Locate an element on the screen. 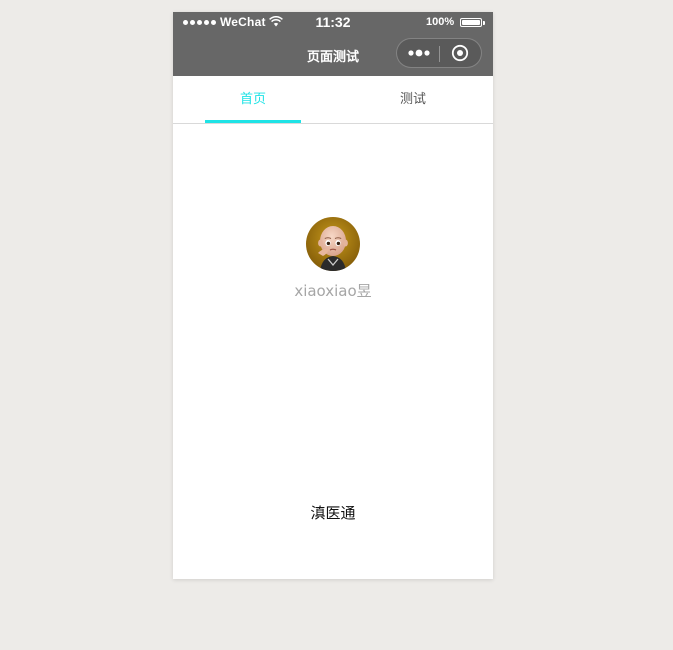 The width and height of the screenshot is (673, 650). tab-home: 首页 is located at coordinates (253, 99).